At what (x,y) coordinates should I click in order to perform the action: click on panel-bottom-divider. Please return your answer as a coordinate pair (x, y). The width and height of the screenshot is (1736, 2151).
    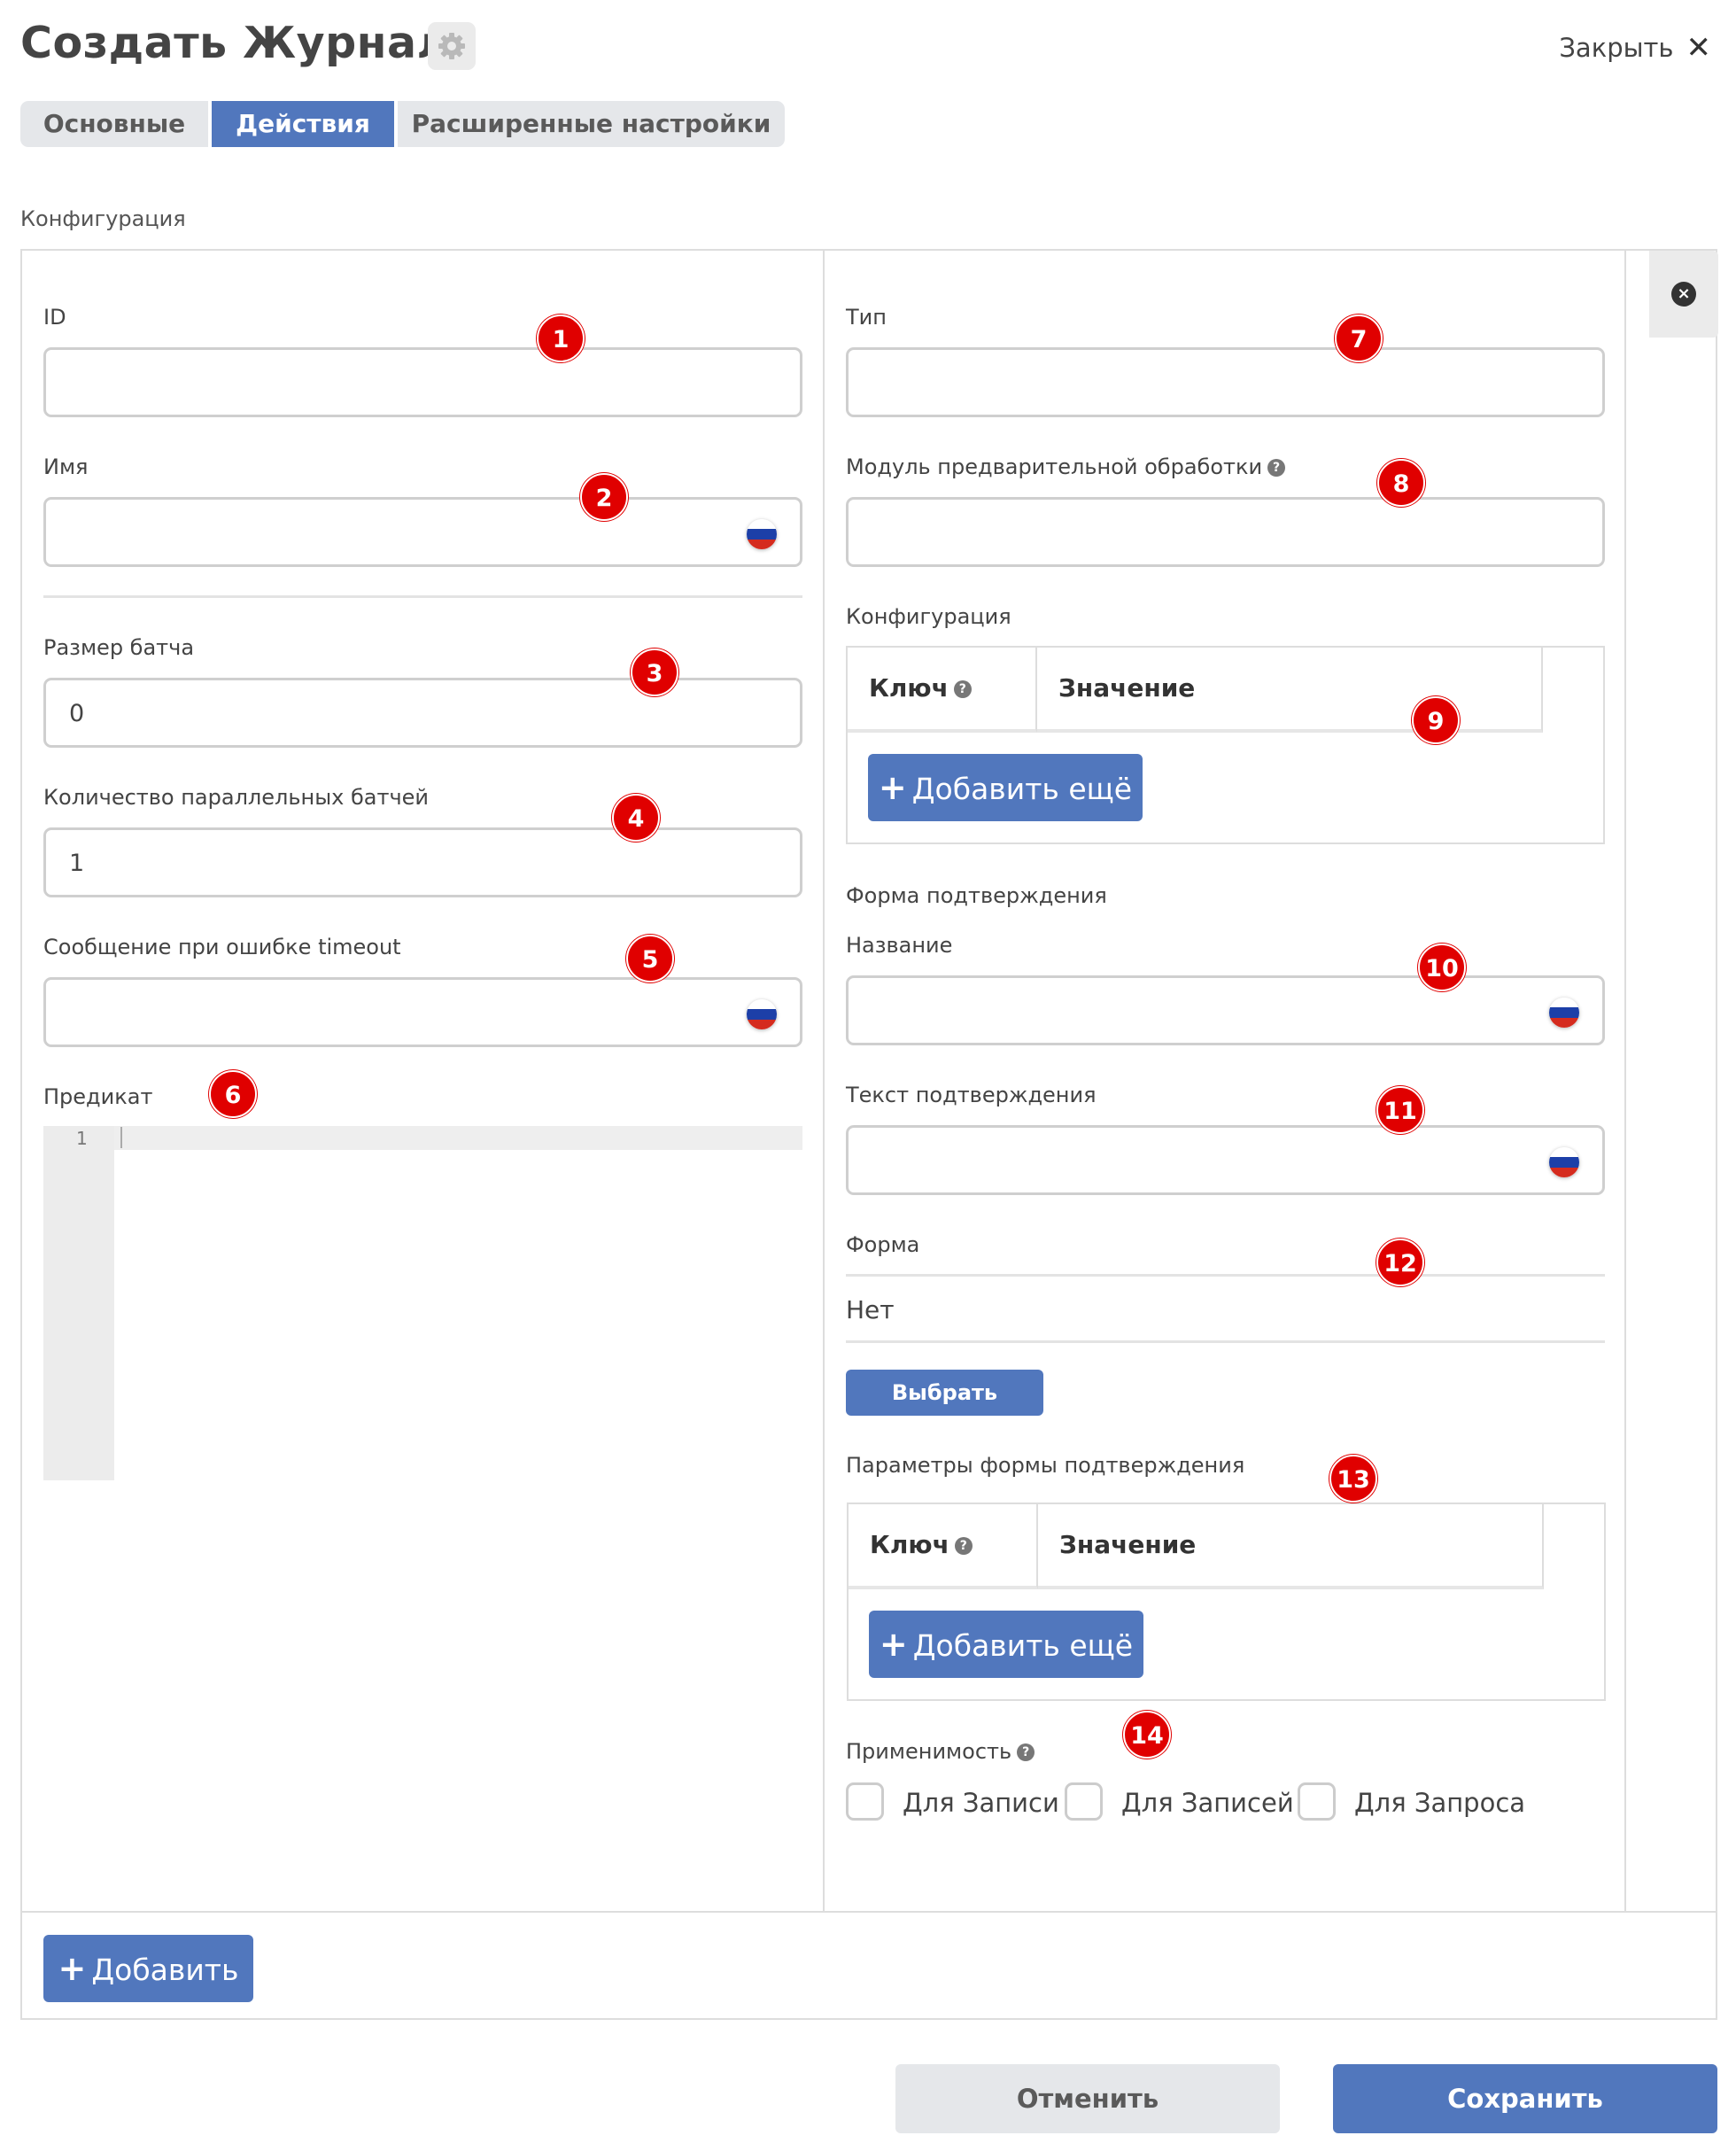
    Looking at the image, I should click on (869, 1912).